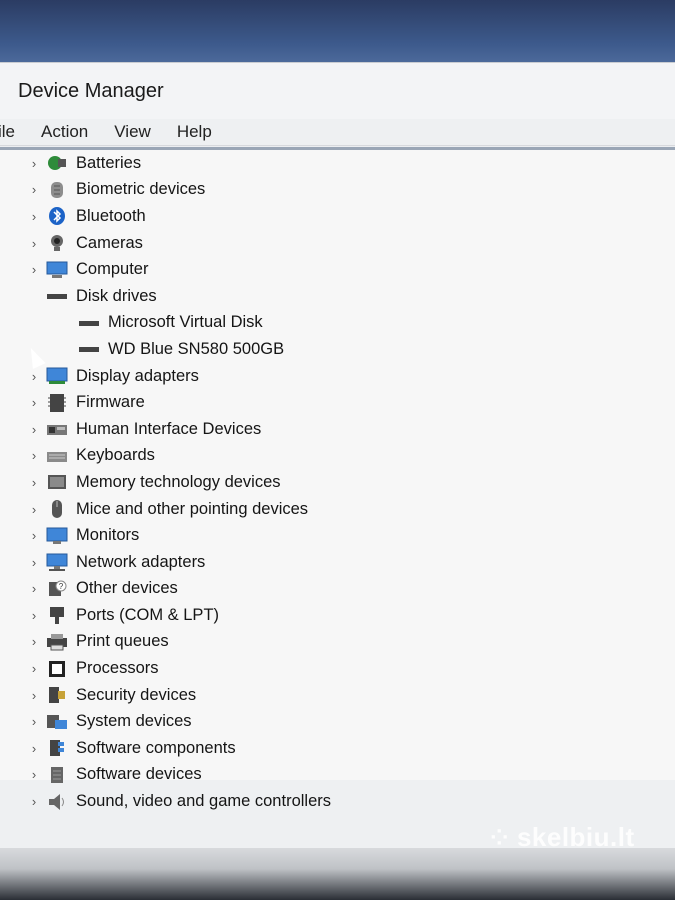  I want to click on menu-view: View, so click(132, 132).